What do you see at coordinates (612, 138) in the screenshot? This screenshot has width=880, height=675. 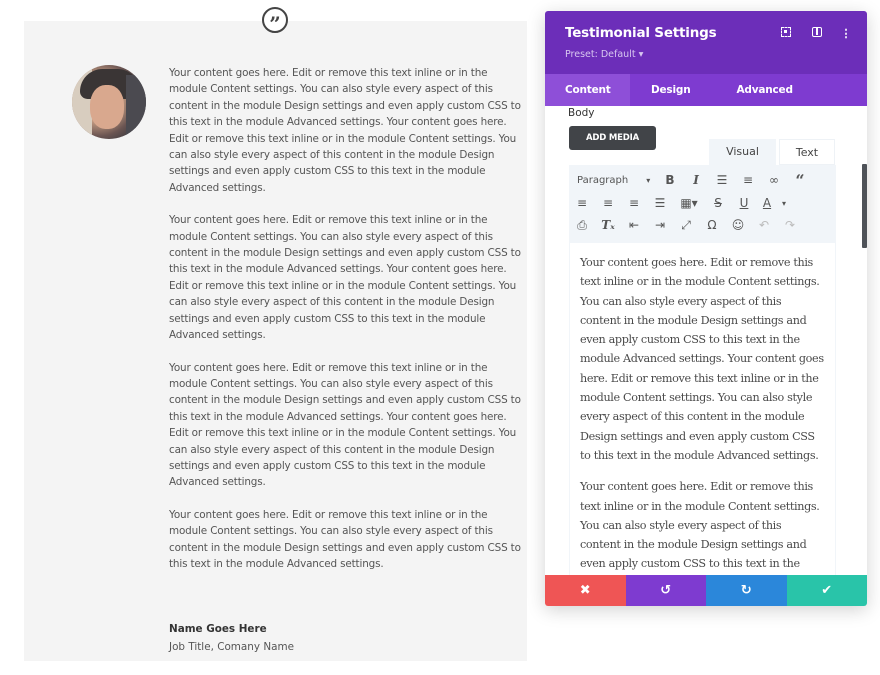 I see `add-media-button: ADD MEDIA` at bounding box center [612, 138].